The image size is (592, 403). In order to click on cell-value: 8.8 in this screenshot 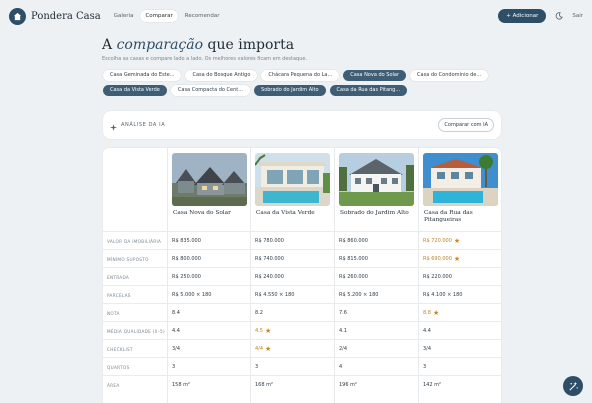, I will do `click(427, 313)`.